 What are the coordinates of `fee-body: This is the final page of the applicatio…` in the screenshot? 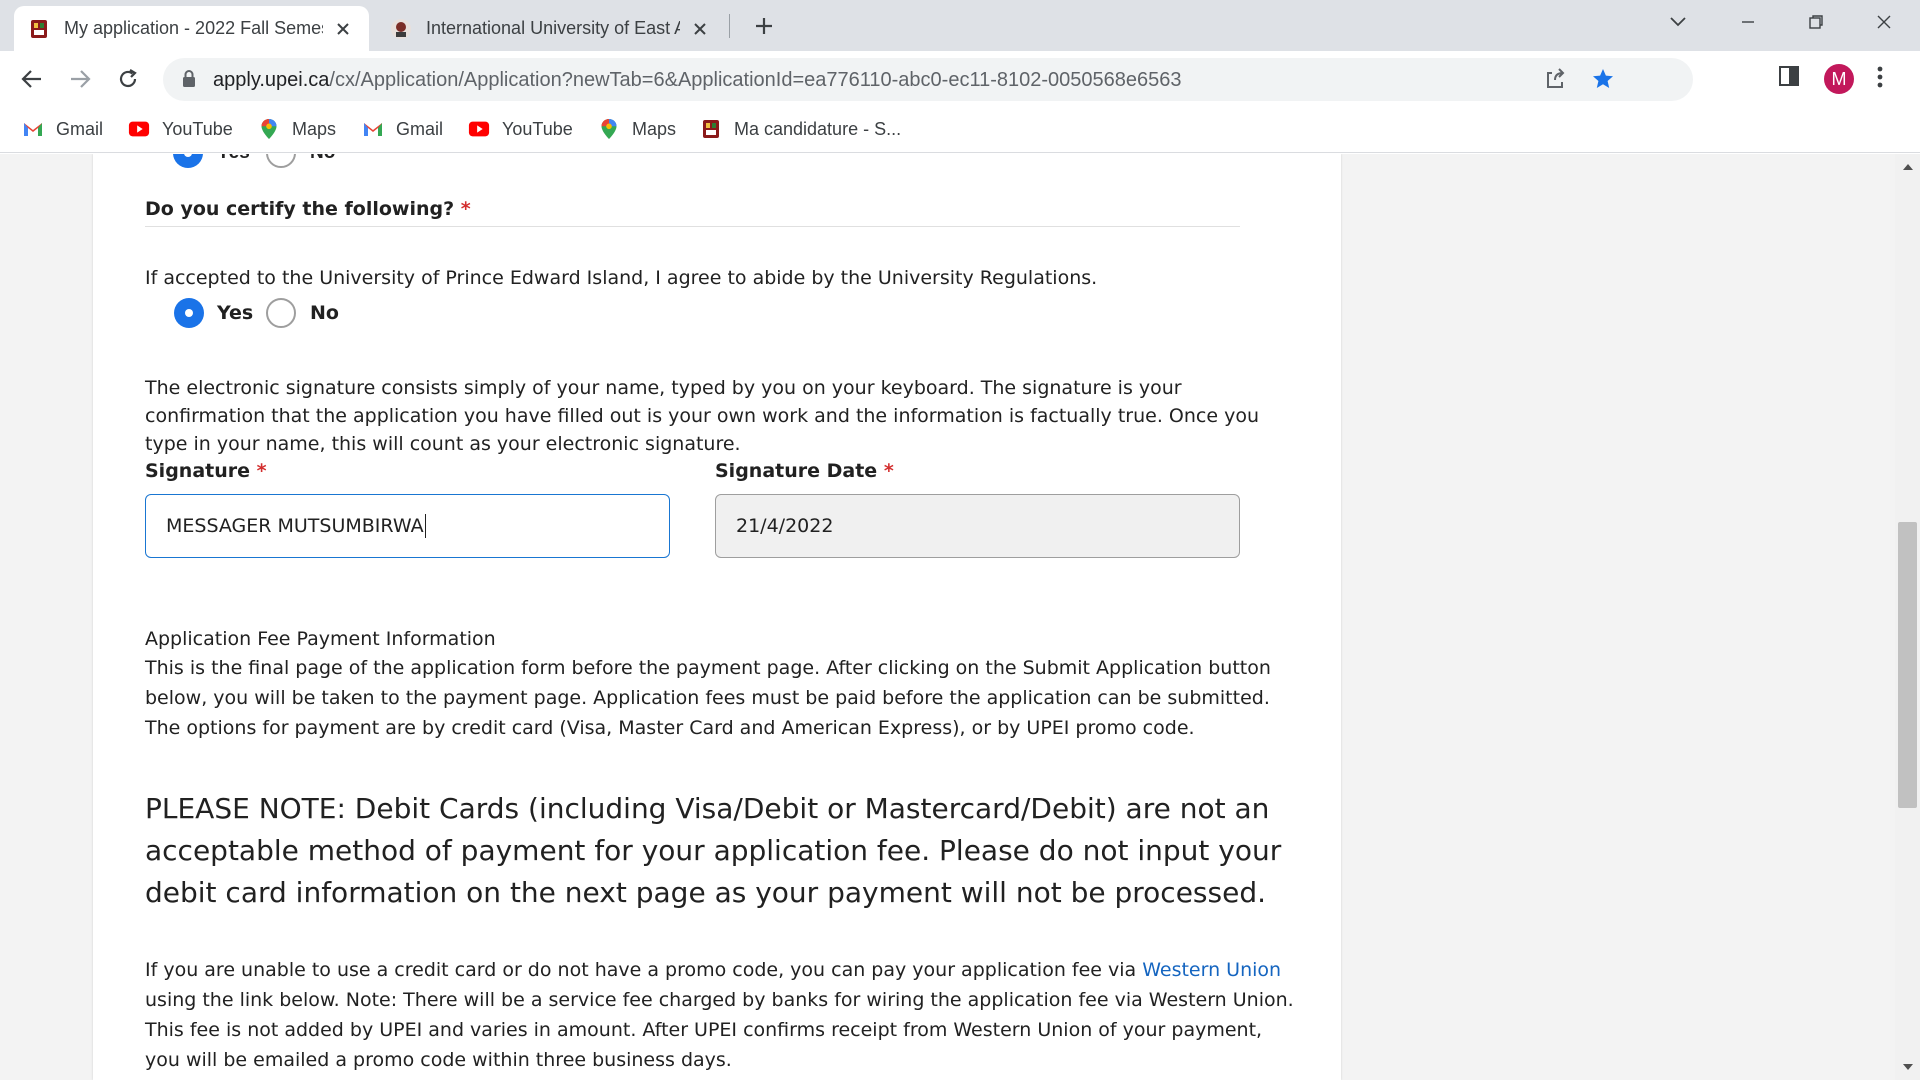 It's located at (708, 698).